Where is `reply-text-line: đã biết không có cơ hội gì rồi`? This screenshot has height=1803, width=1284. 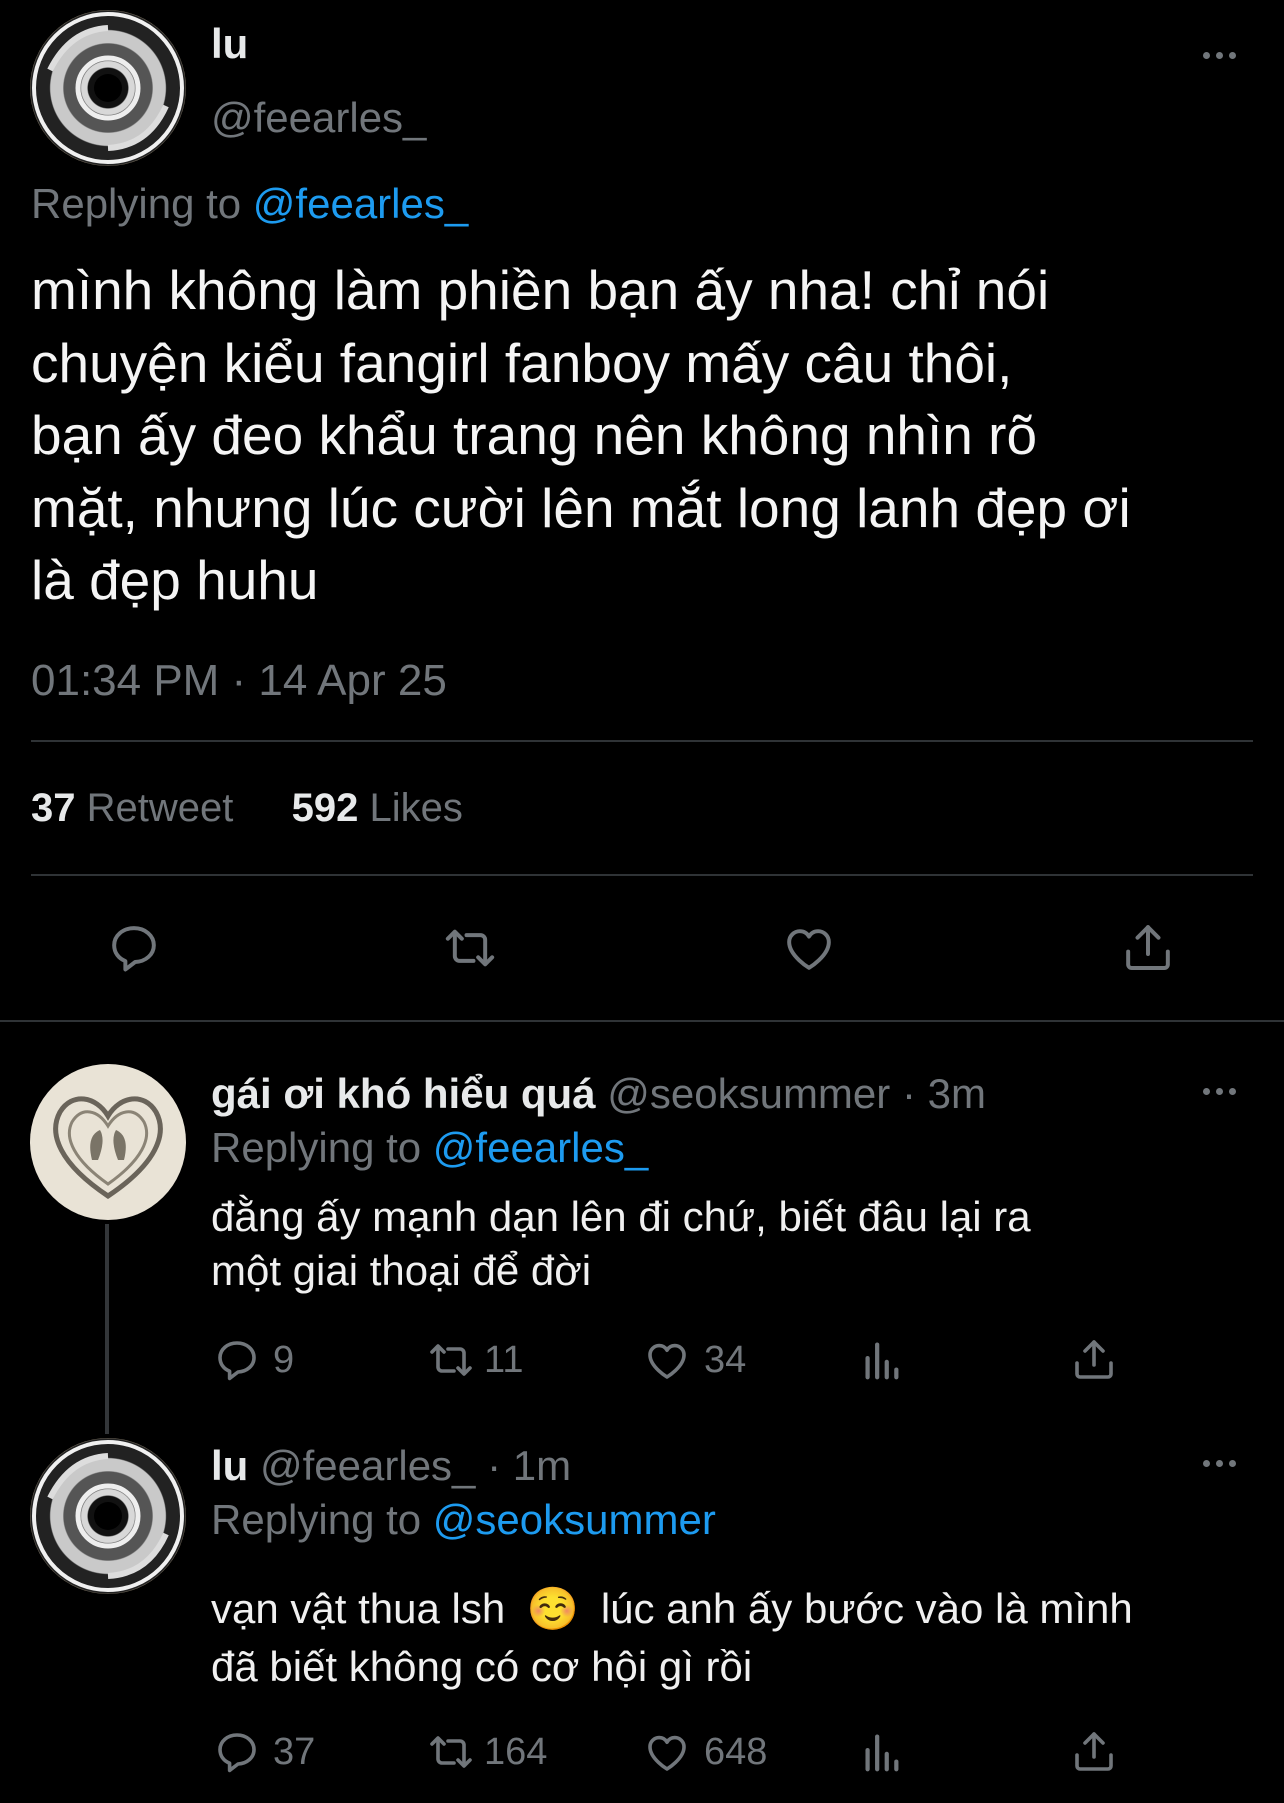
reply-text-line: đã biết không có cơ hội gì rồi is located at coordinates (482, 1666).